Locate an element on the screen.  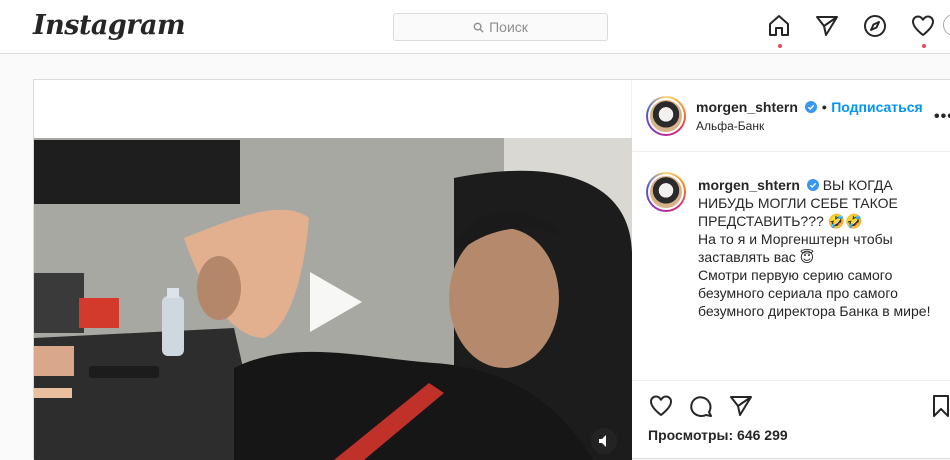
home-icon is located at coordinates (779, 30).